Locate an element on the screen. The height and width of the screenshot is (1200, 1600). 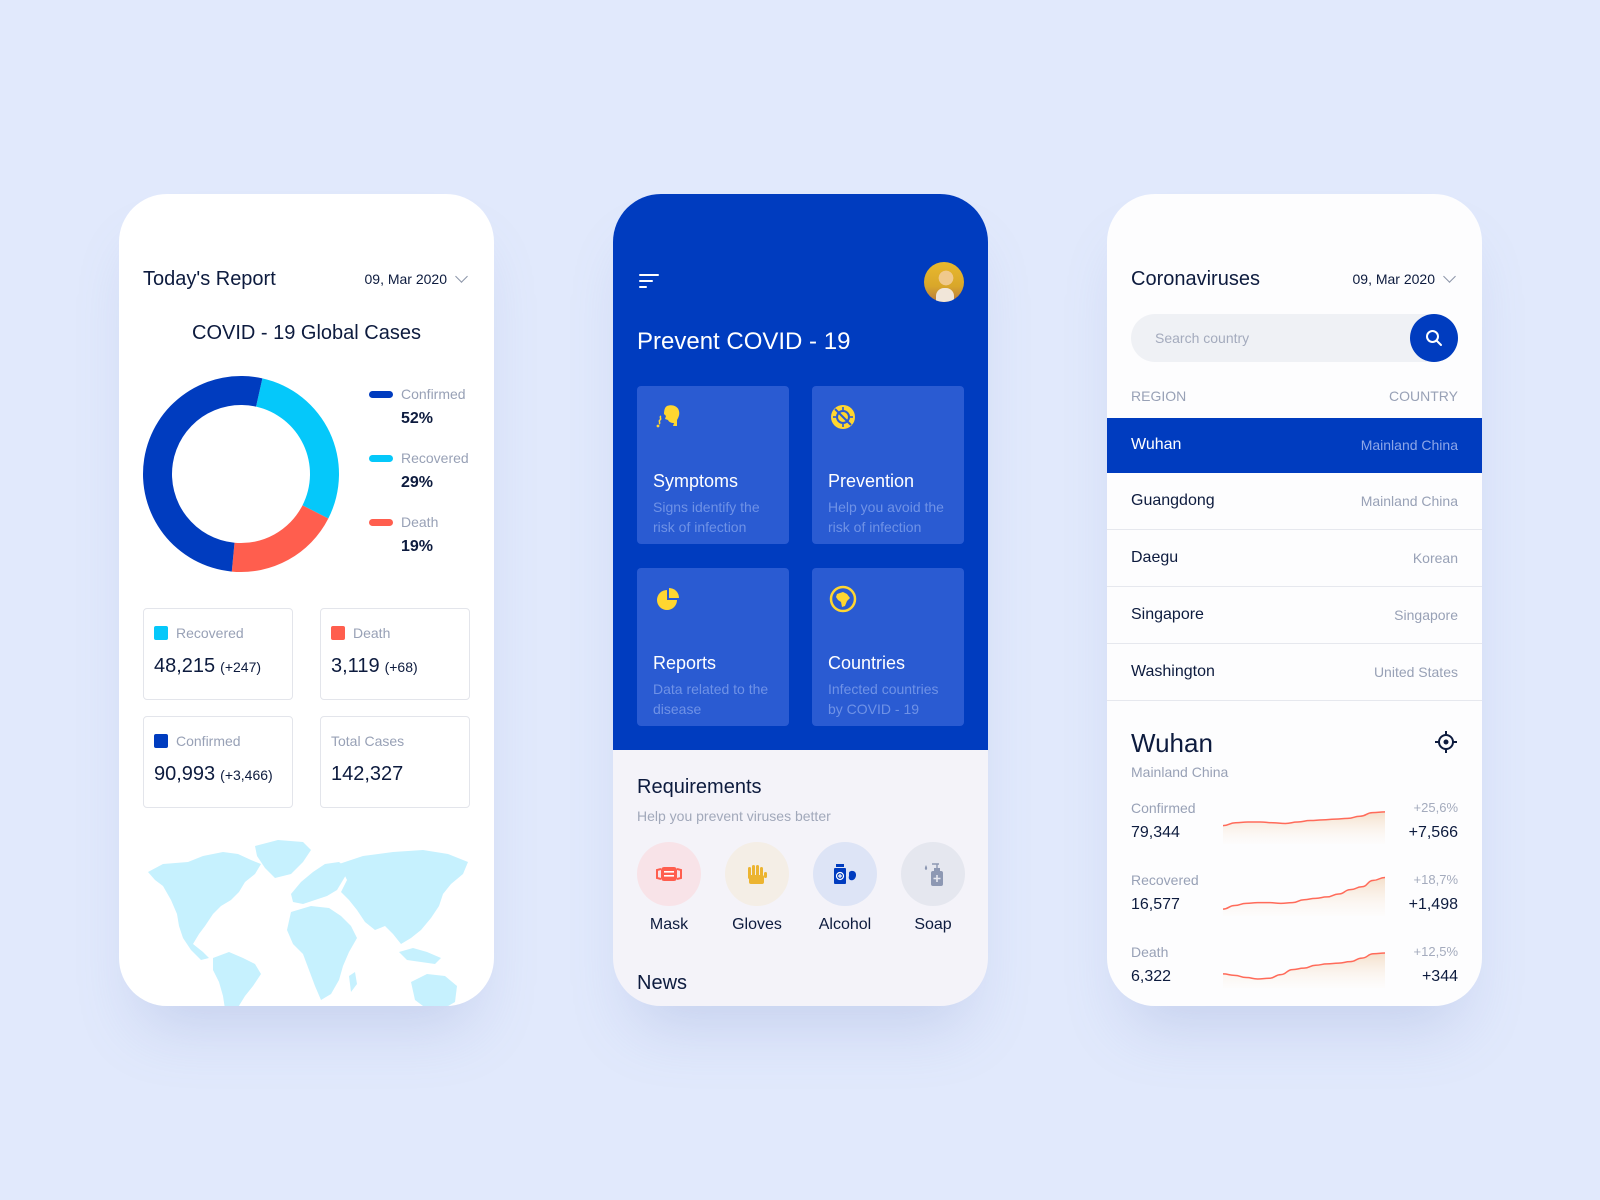
confirmed-swatch is located at coordinates (161, 741).